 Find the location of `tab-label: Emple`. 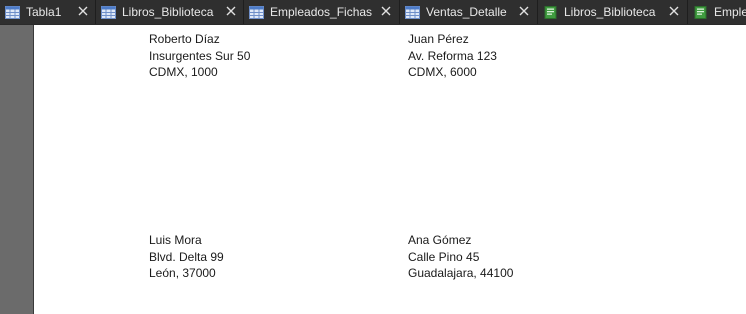

tab-label: Emple is located at coordinates (730, 12).